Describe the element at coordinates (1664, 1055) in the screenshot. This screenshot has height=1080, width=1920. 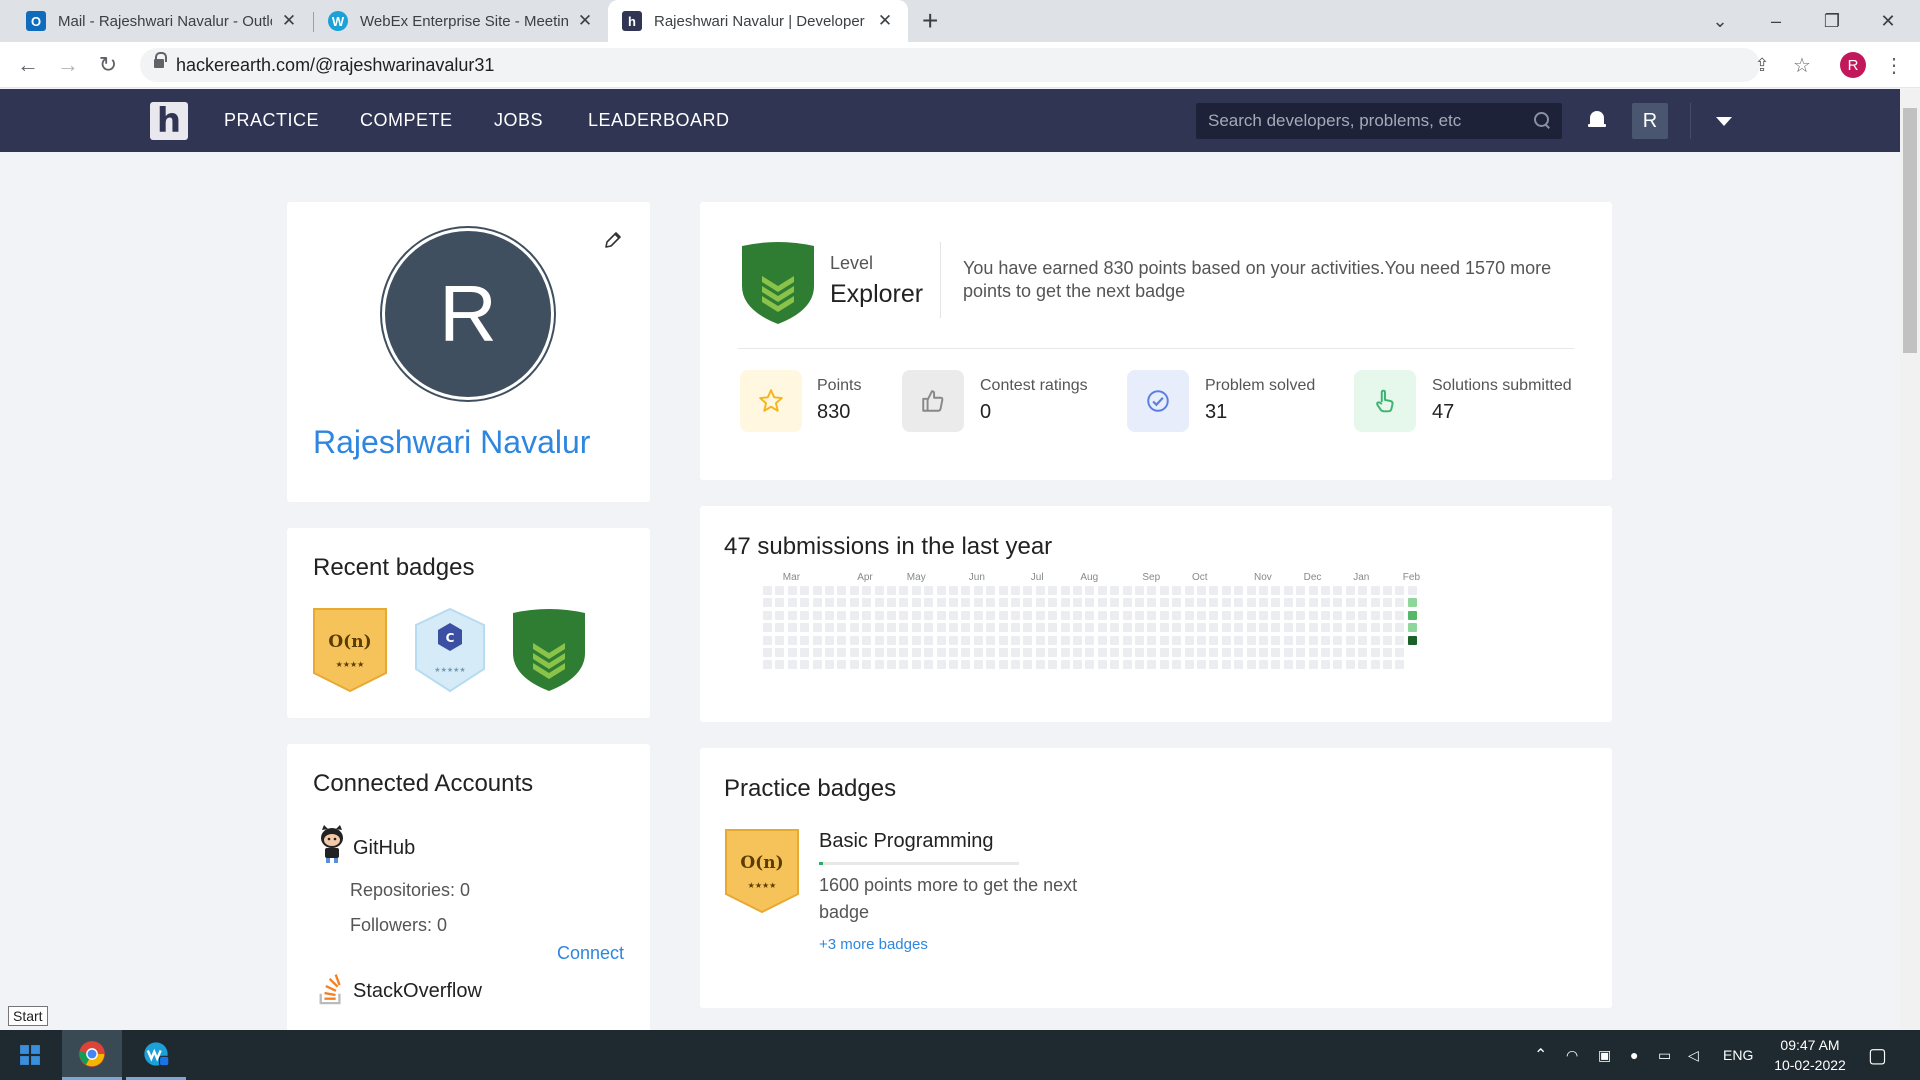
I see `battery-icon: ▭` at that location.